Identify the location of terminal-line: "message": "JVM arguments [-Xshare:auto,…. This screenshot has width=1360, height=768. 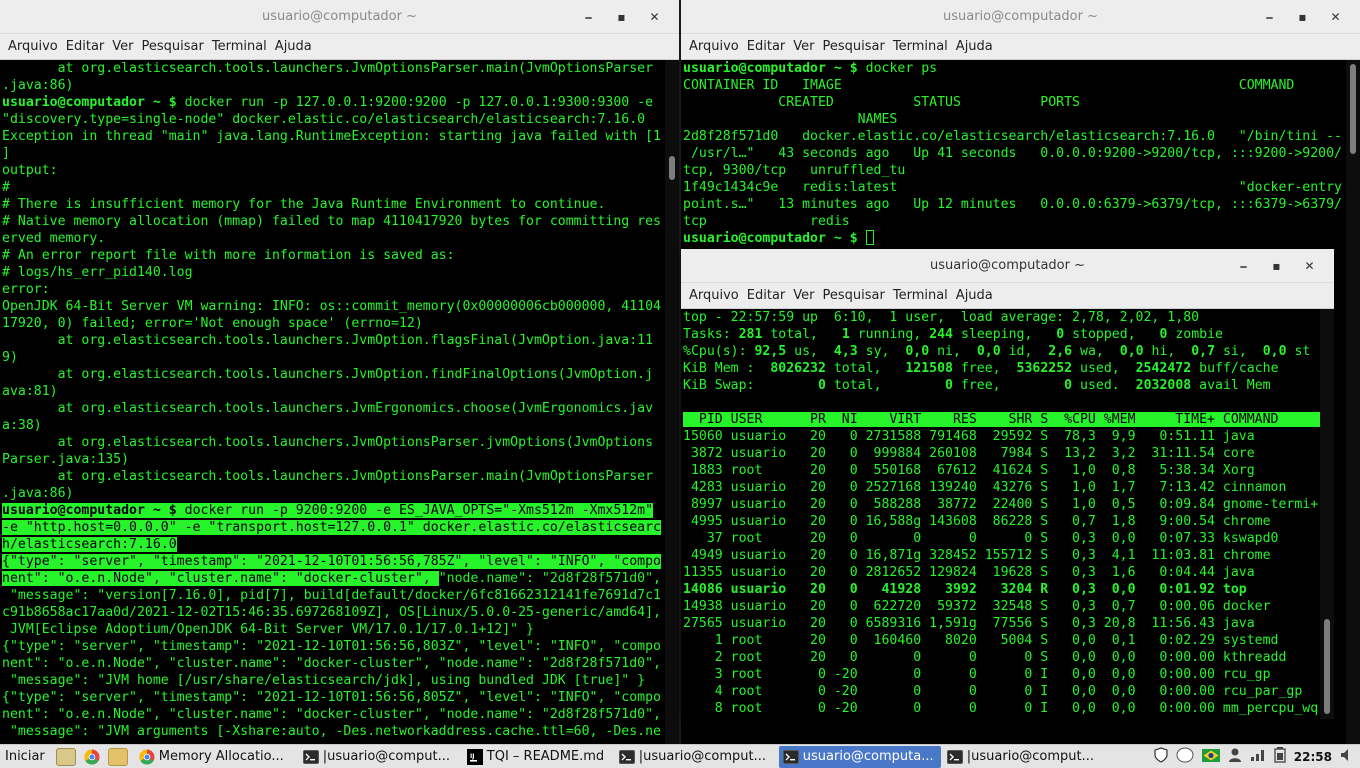
(333, 731).